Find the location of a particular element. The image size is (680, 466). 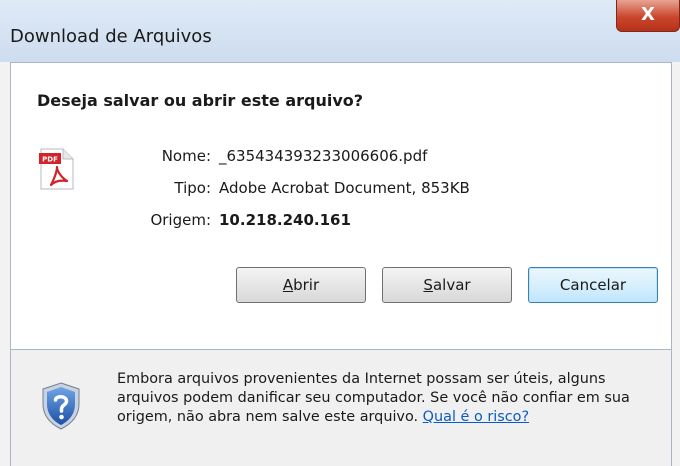

type-value: Adobe Acrobat Document, 853KB is located at coordinates (344, 188).